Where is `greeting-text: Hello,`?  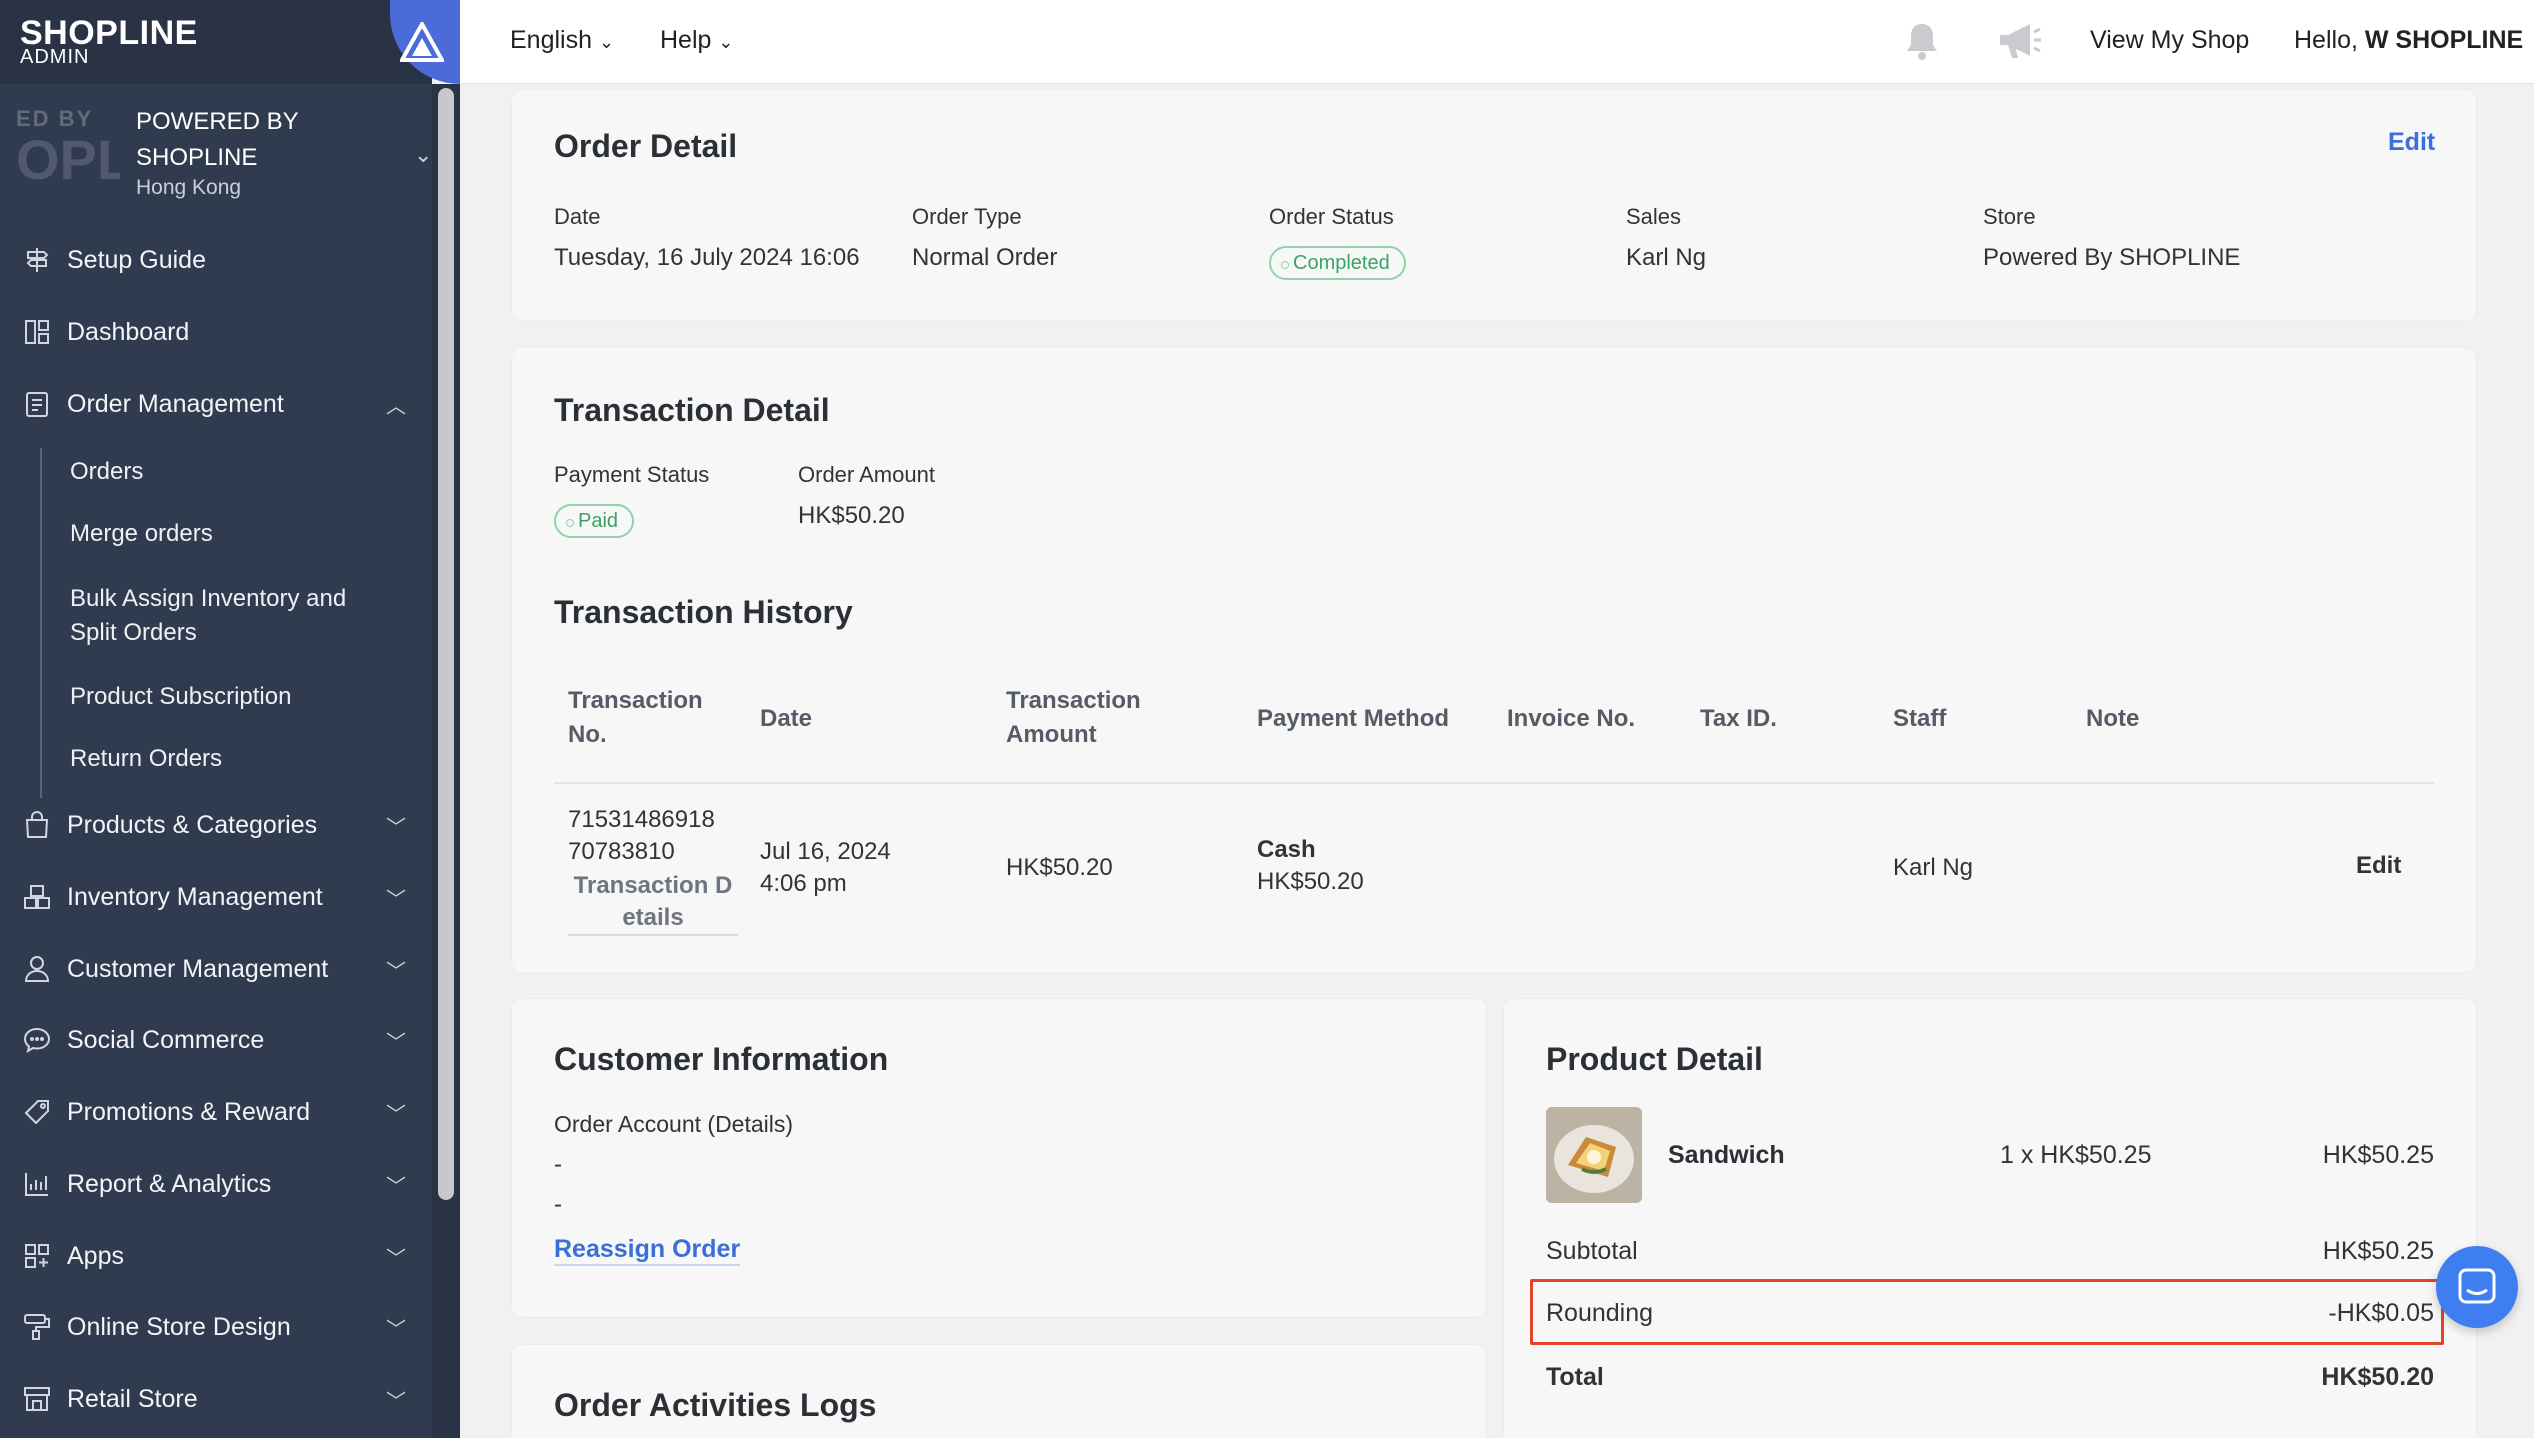 greeting-text: Hello, is located at coordinates (2326, 40).